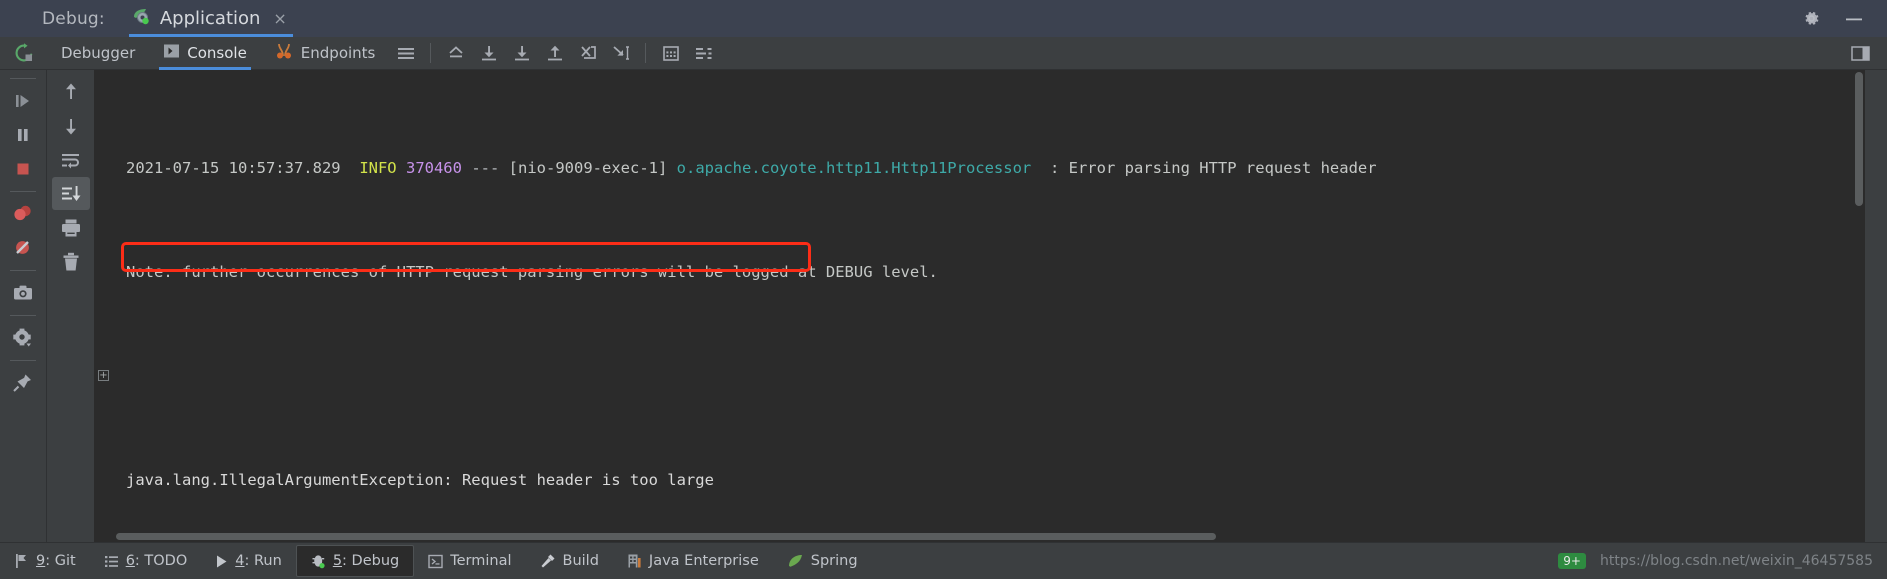 The height and width of the screenshot is (579, 1887). What do you see at coordinates (70, 193) in the screenshot?
I see `scroll-to-end-icon` at bounding box center [70, 193].